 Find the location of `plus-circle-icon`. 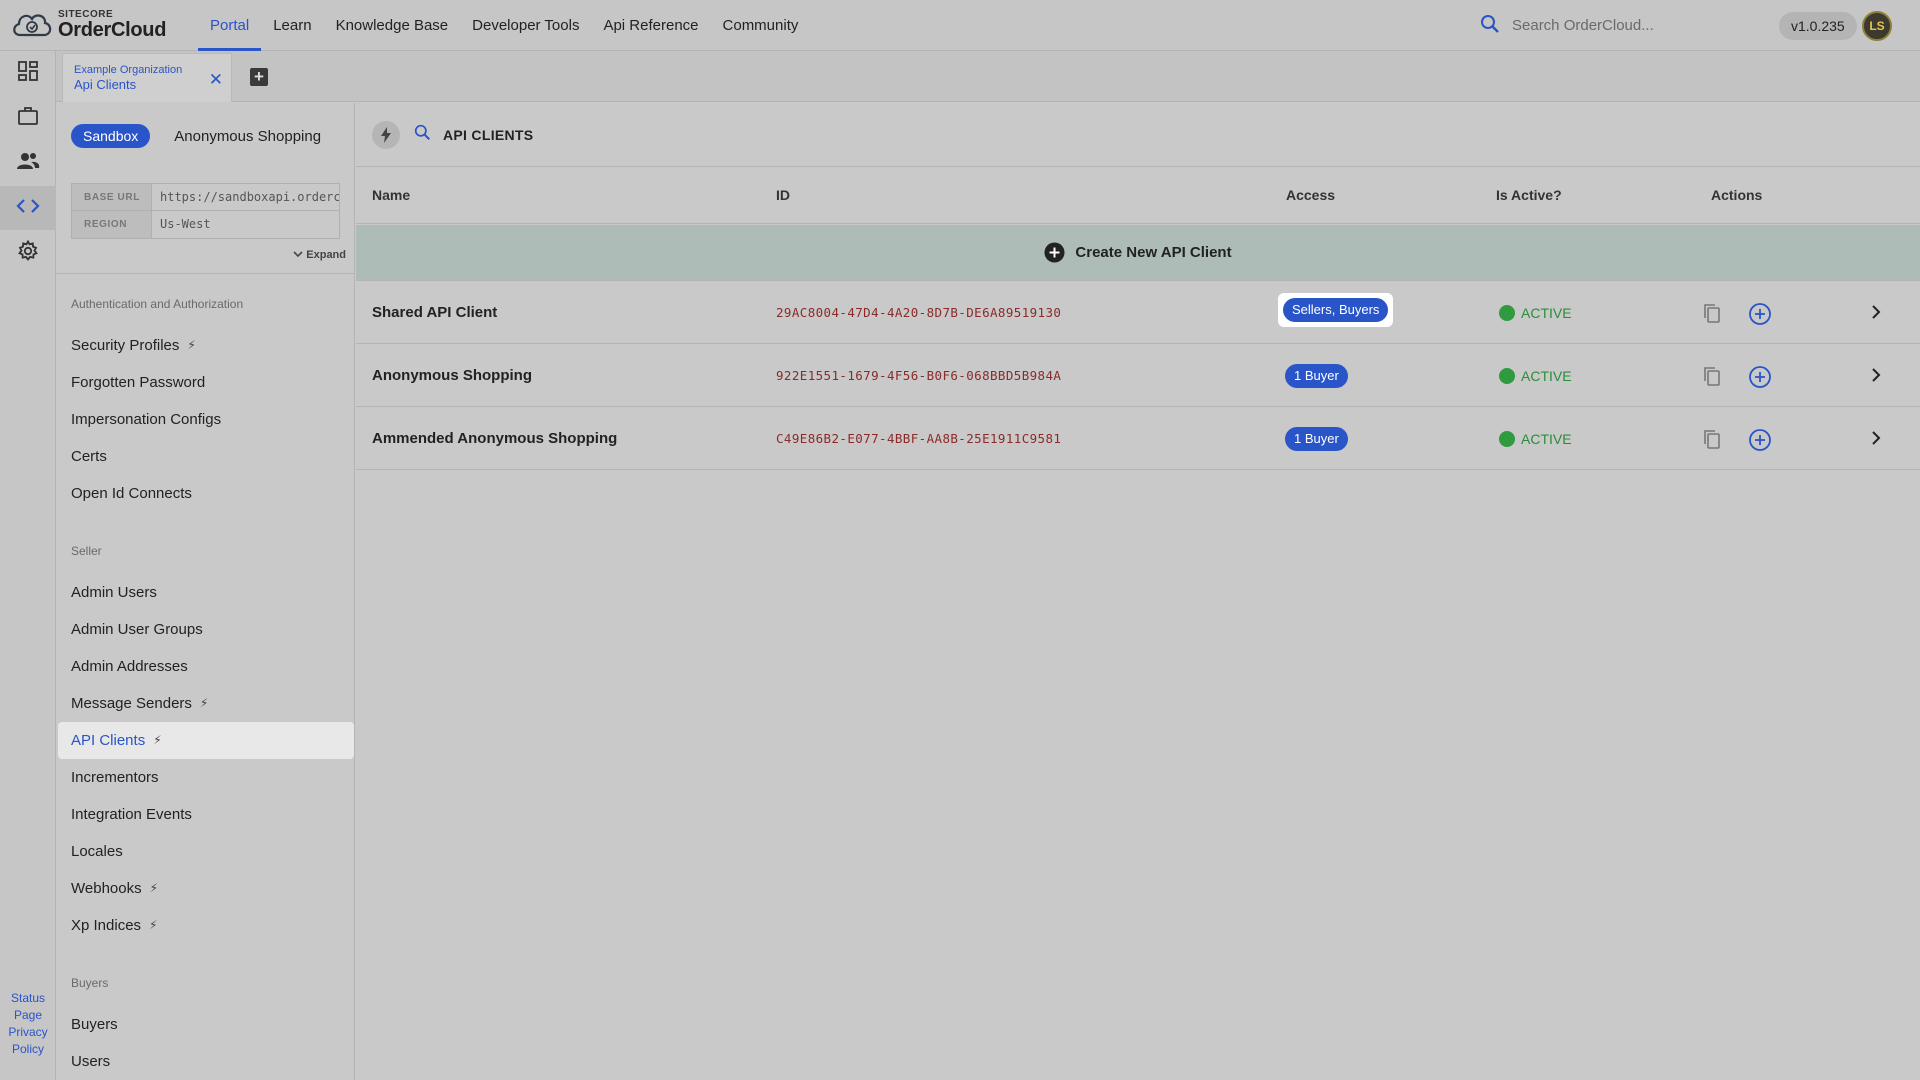

plus-circle-icon is located at coordinates (1054, 252).